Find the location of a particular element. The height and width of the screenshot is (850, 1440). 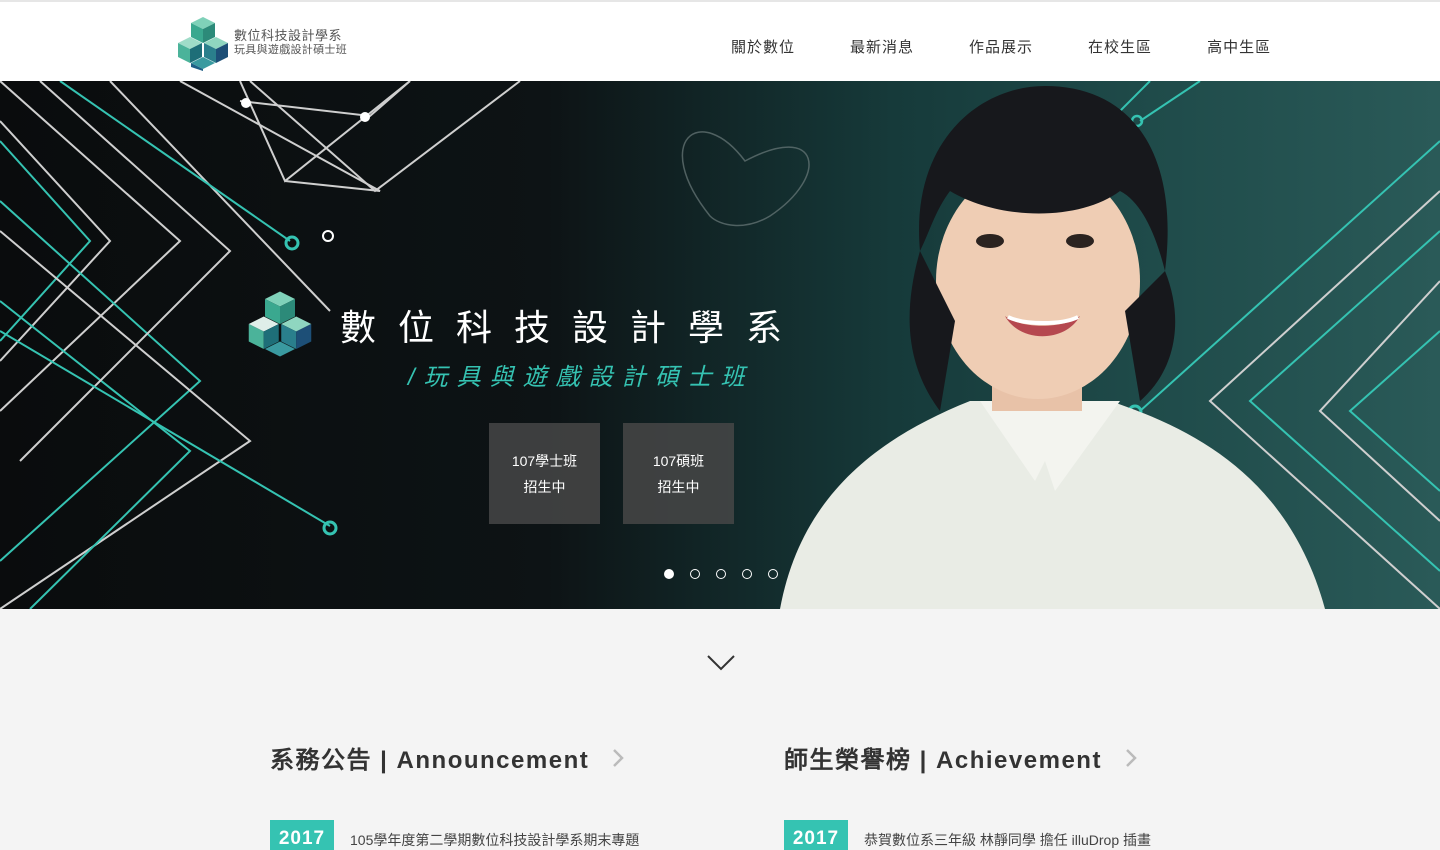

nav-about: 關於數位 is located at coordinates (763, 46).